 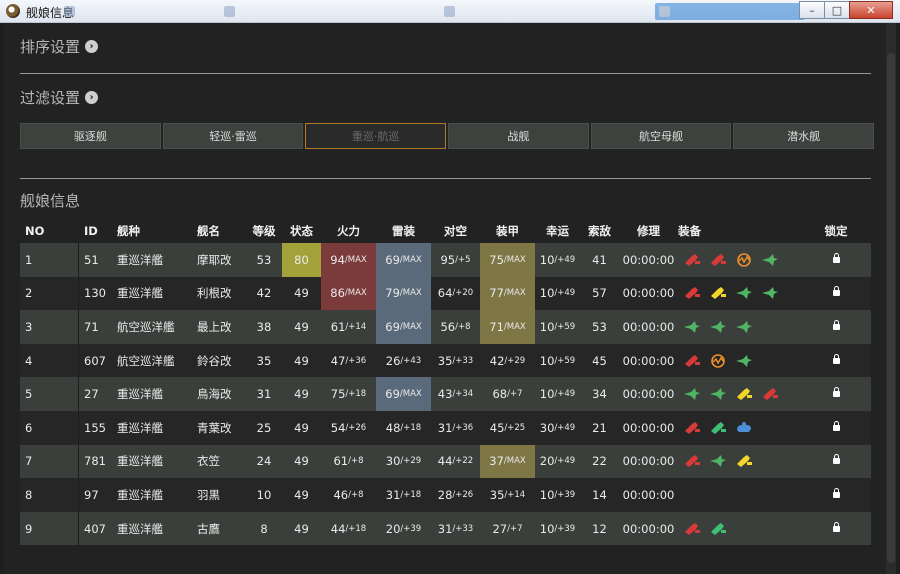 What do you see at coordinates (599, 394) in the screenshot?
I see `cell-los: 34` at bounding box center [599, 394].